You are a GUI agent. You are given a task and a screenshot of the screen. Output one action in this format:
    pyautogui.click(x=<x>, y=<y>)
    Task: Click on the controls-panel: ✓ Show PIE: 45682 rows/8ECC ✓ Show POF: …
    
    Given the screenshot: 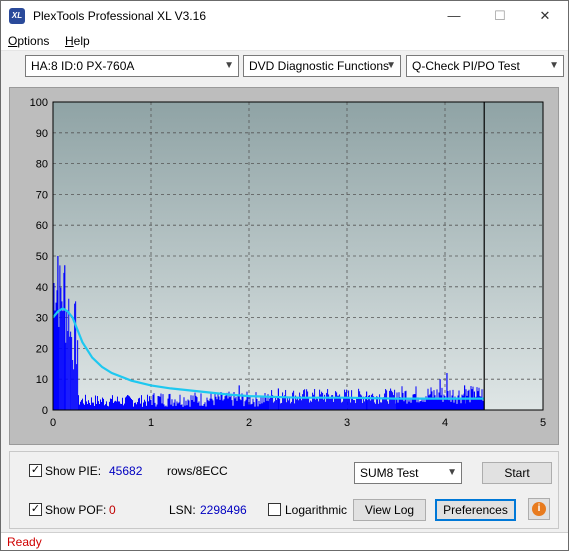 What is the action you would take?
    pyautogui.click(x=284, y=490)
    